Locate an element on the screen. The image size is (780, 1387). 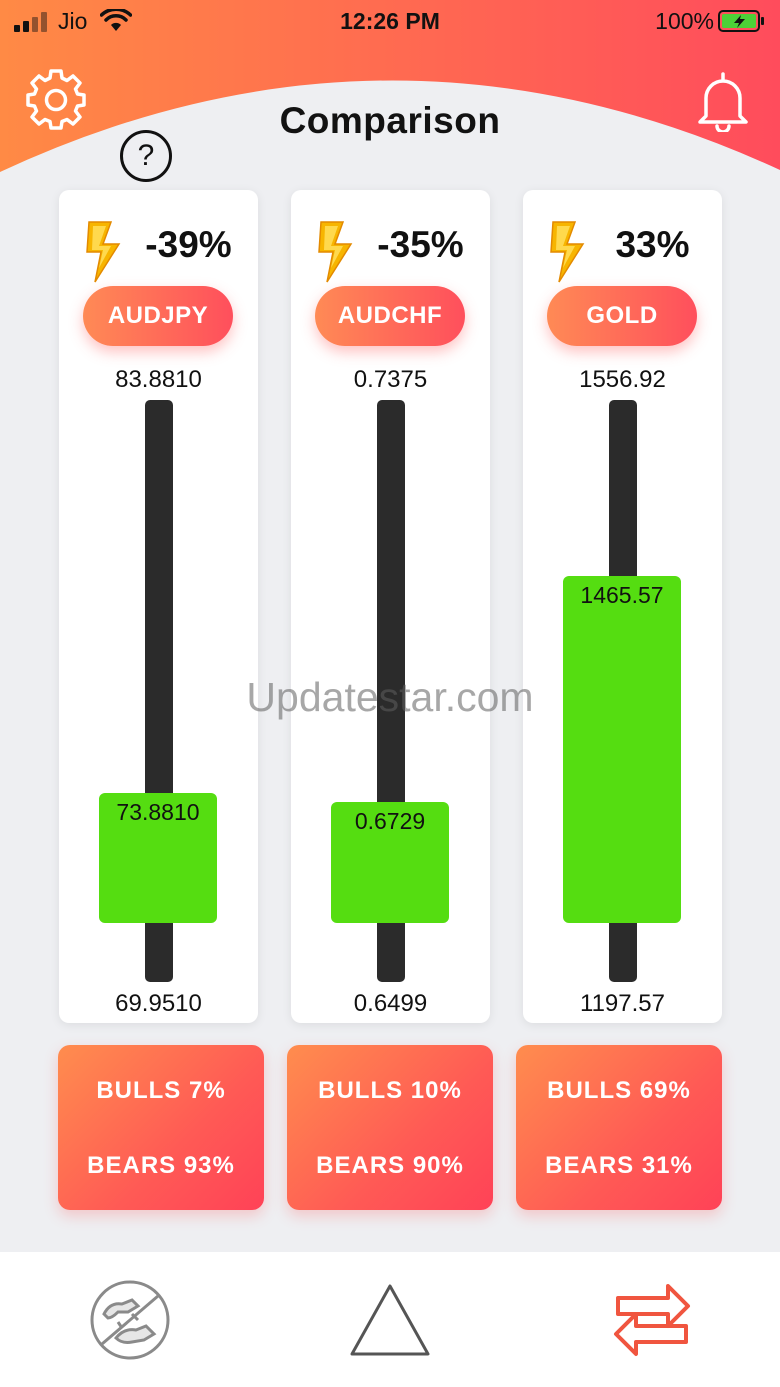
current-price-bar: 73.8810 is located at coordinates (158, 858).